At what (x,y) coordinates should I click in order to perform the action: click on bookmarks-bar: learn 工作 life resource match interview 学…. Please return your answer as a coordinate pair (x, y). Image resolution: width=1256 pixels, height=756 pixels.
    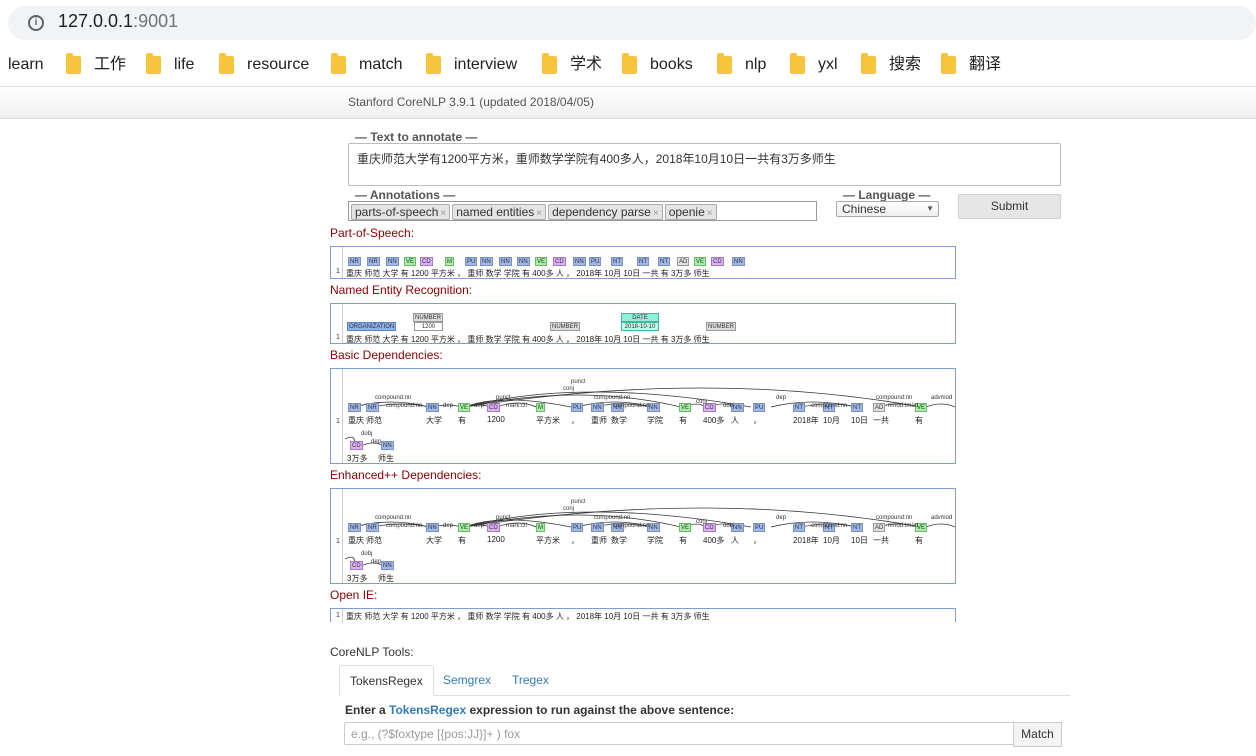
    Looking at the image, I should click on (628, 65).